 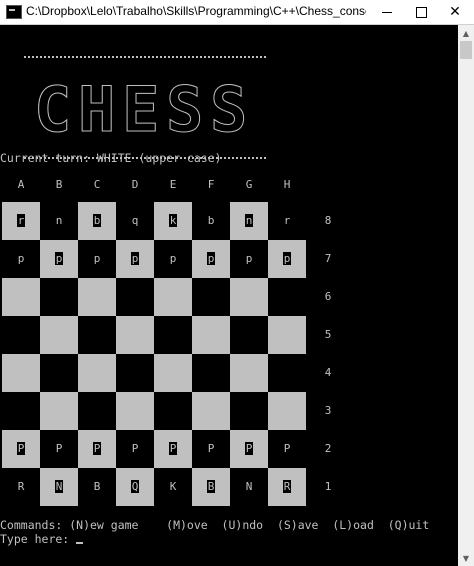 I want to click on board-square-f3, so click(x=211, y=411).